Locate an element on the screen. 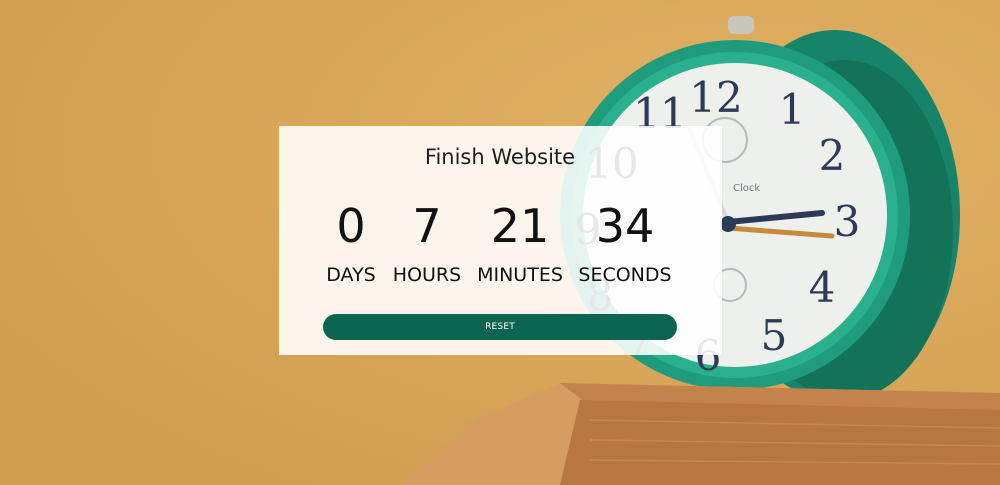 The height and width of the screenshot is (485, 1000). clock-dial-text: Clock is located at coordinates (746, 188).